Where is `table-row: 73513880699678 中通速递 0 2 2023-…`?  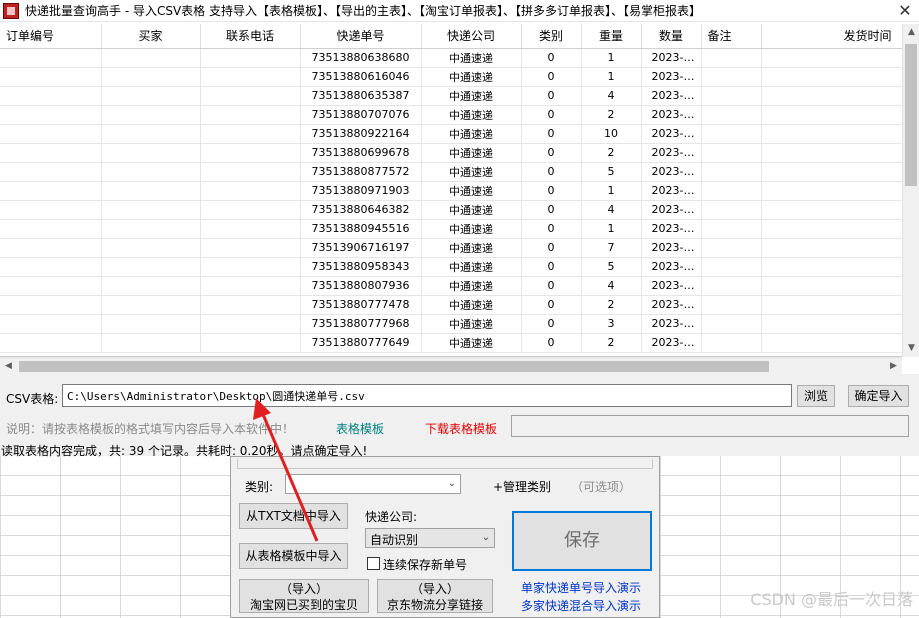
table-row: 73513880699678 中通速递 0 2 2023-… is located at coordinates (451, 153).